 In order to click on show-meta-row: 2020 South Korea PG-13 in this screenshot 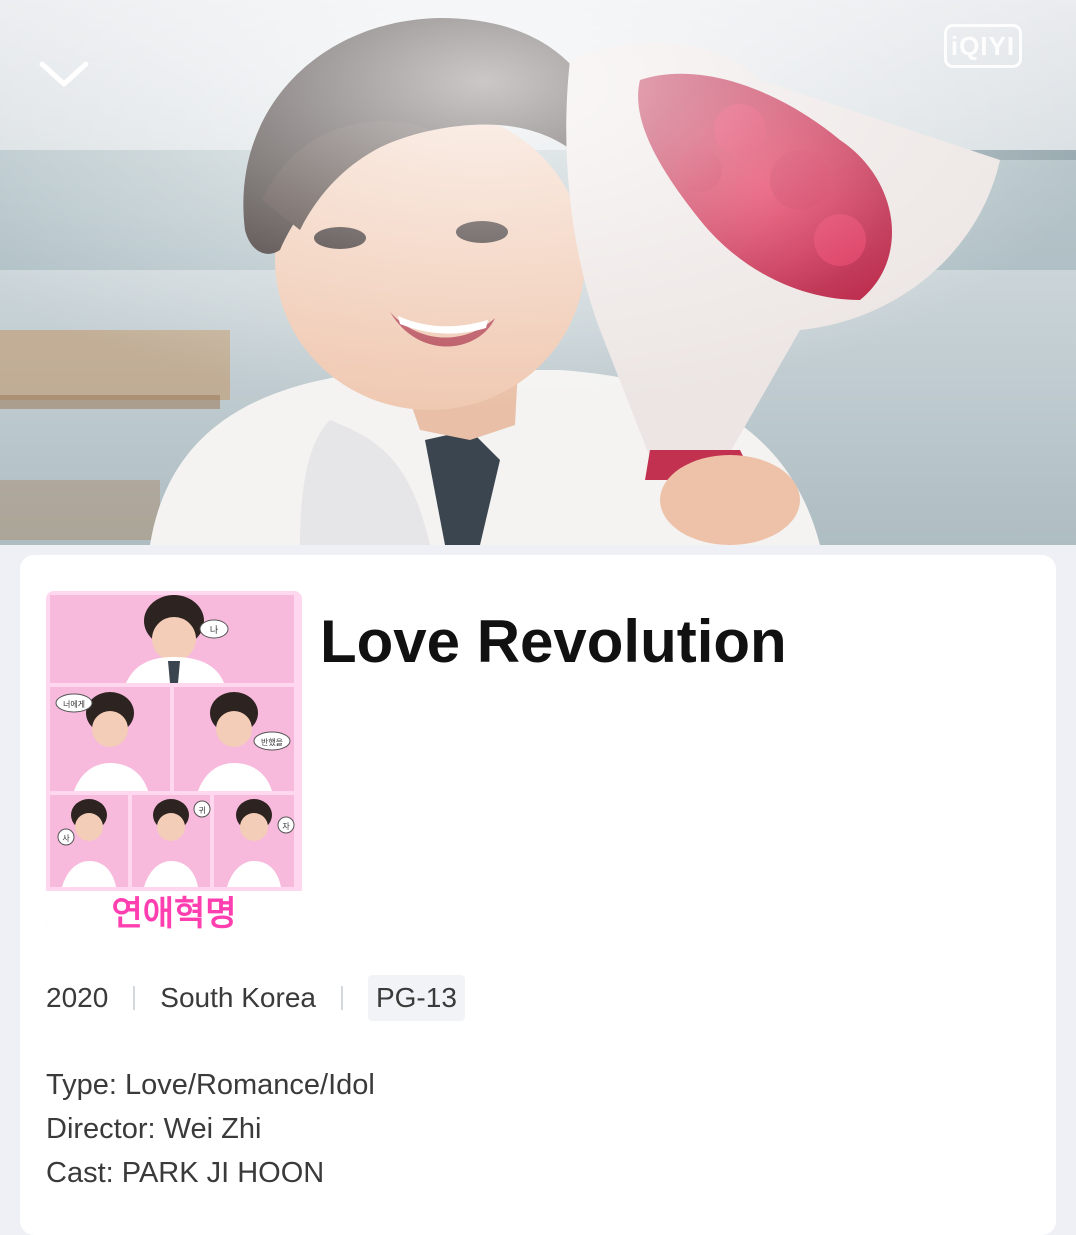, I will do `click(255, 998)`.